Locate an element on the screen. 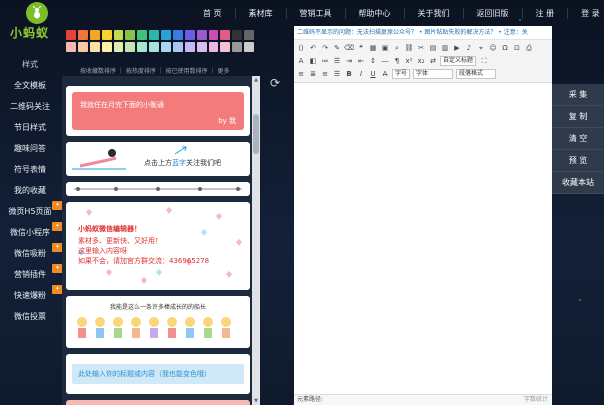 This screenshot has width=604, height=405. paragraph-spacing-icon: ¶ is located at coordinates (397, 61).